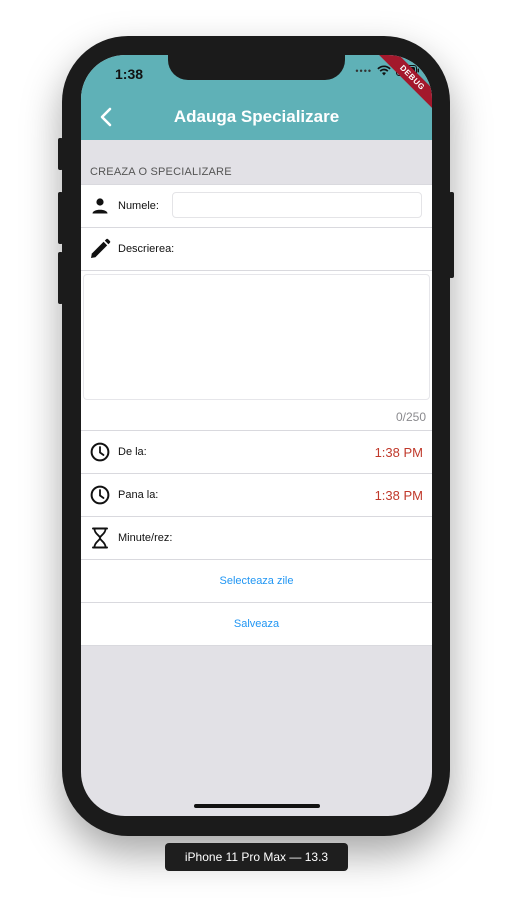  I want to click on select-days-row: Selecteaza zile, so click(256, 581).